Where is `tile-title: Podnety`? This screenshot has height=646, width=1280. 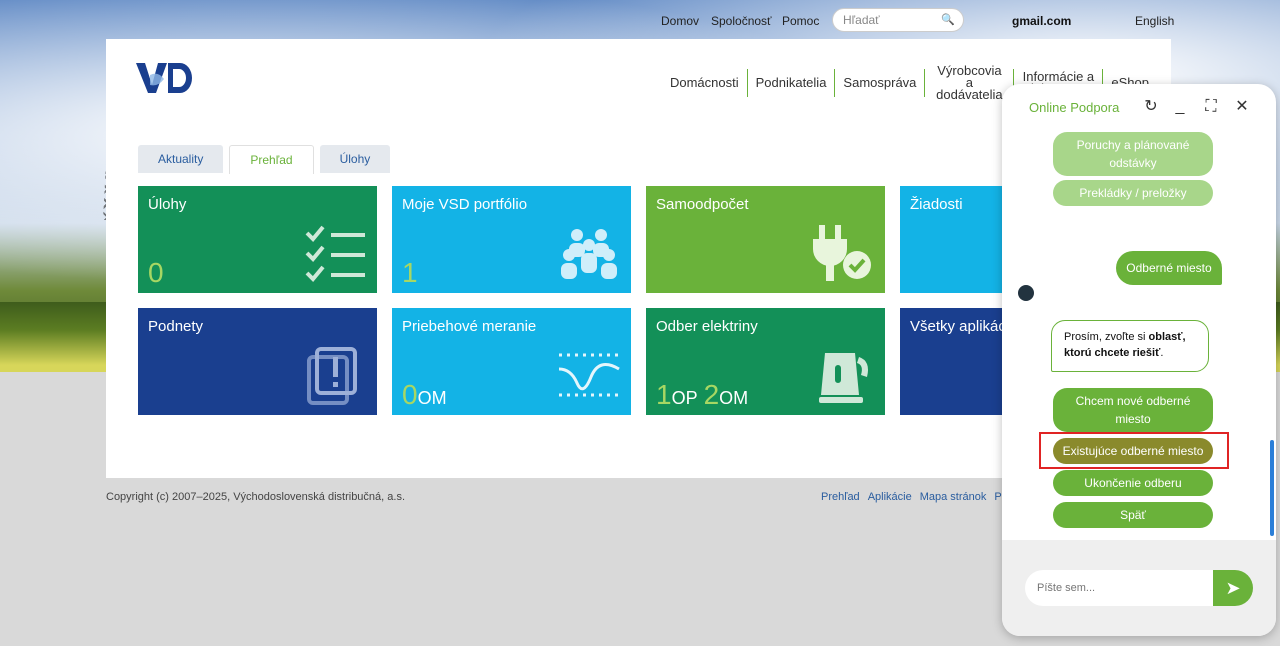 tile-title: Podnety is located at coordinates (176, 326).